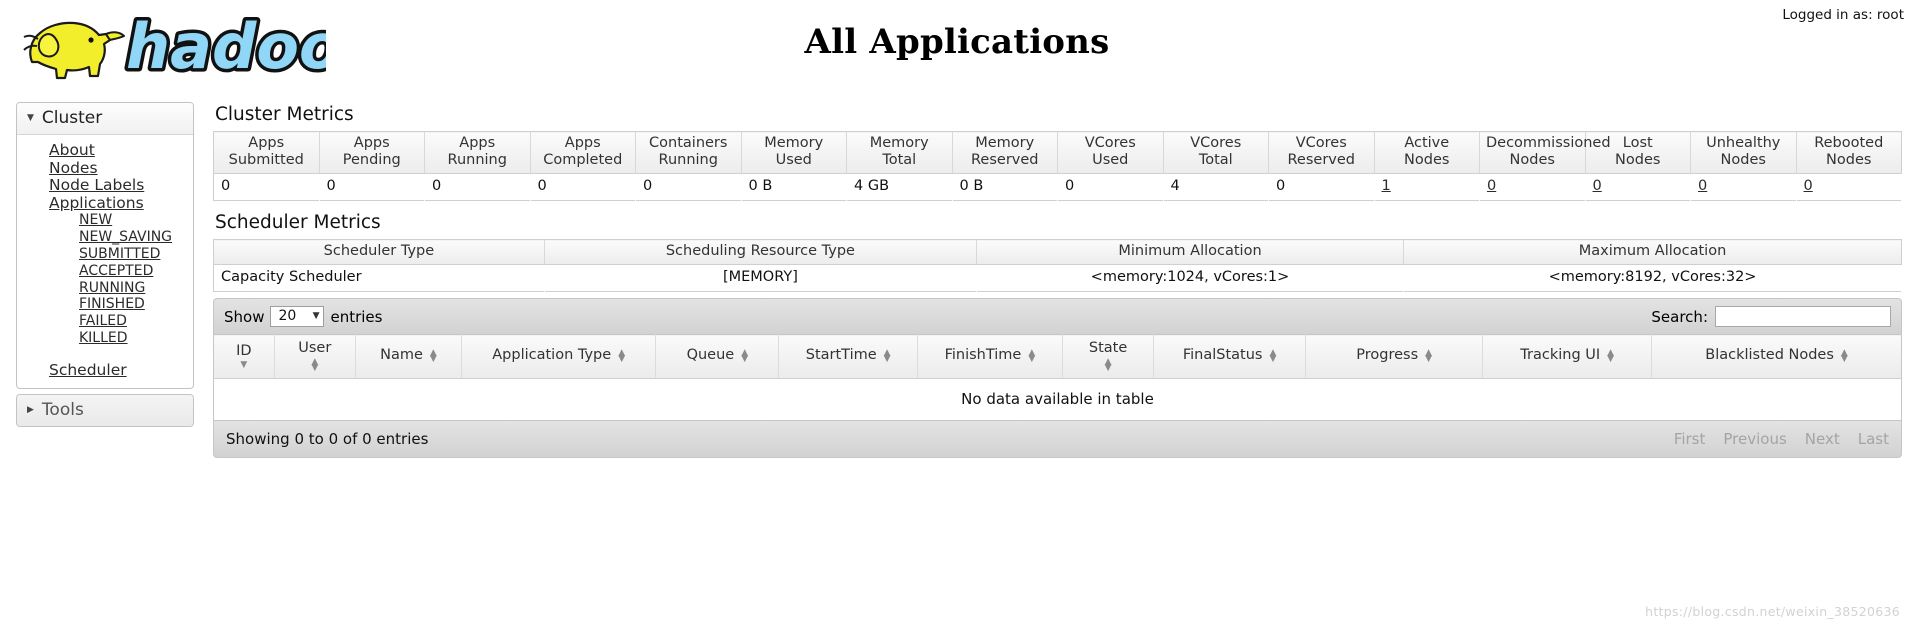 The width and height of the screenshot is (1914, 627). Describe the element at coordinates (1058, 187) in the screenshot. I see `cluster-metrics-value-row: 0 0 0 0 0 0 B 4 GB 0 B 0 4 0 1 0 0 0 0` at that location.